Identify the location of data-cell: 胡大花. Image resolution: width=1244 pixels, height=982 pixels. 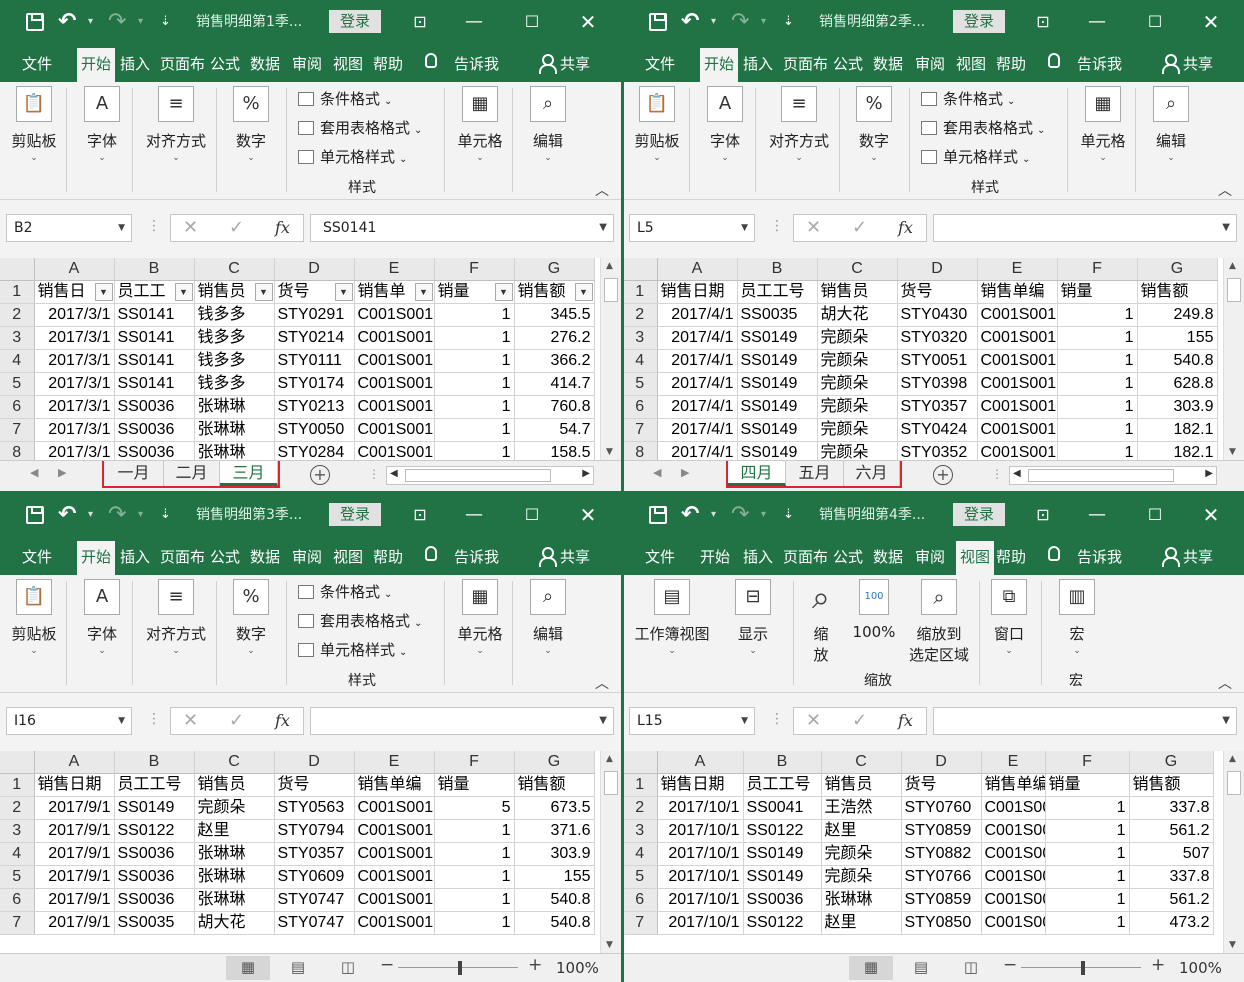
(234, 923).